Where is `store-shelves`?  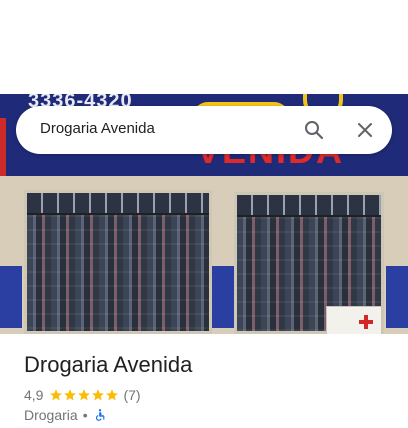 store-shelves is located at coordinates (118, 273).